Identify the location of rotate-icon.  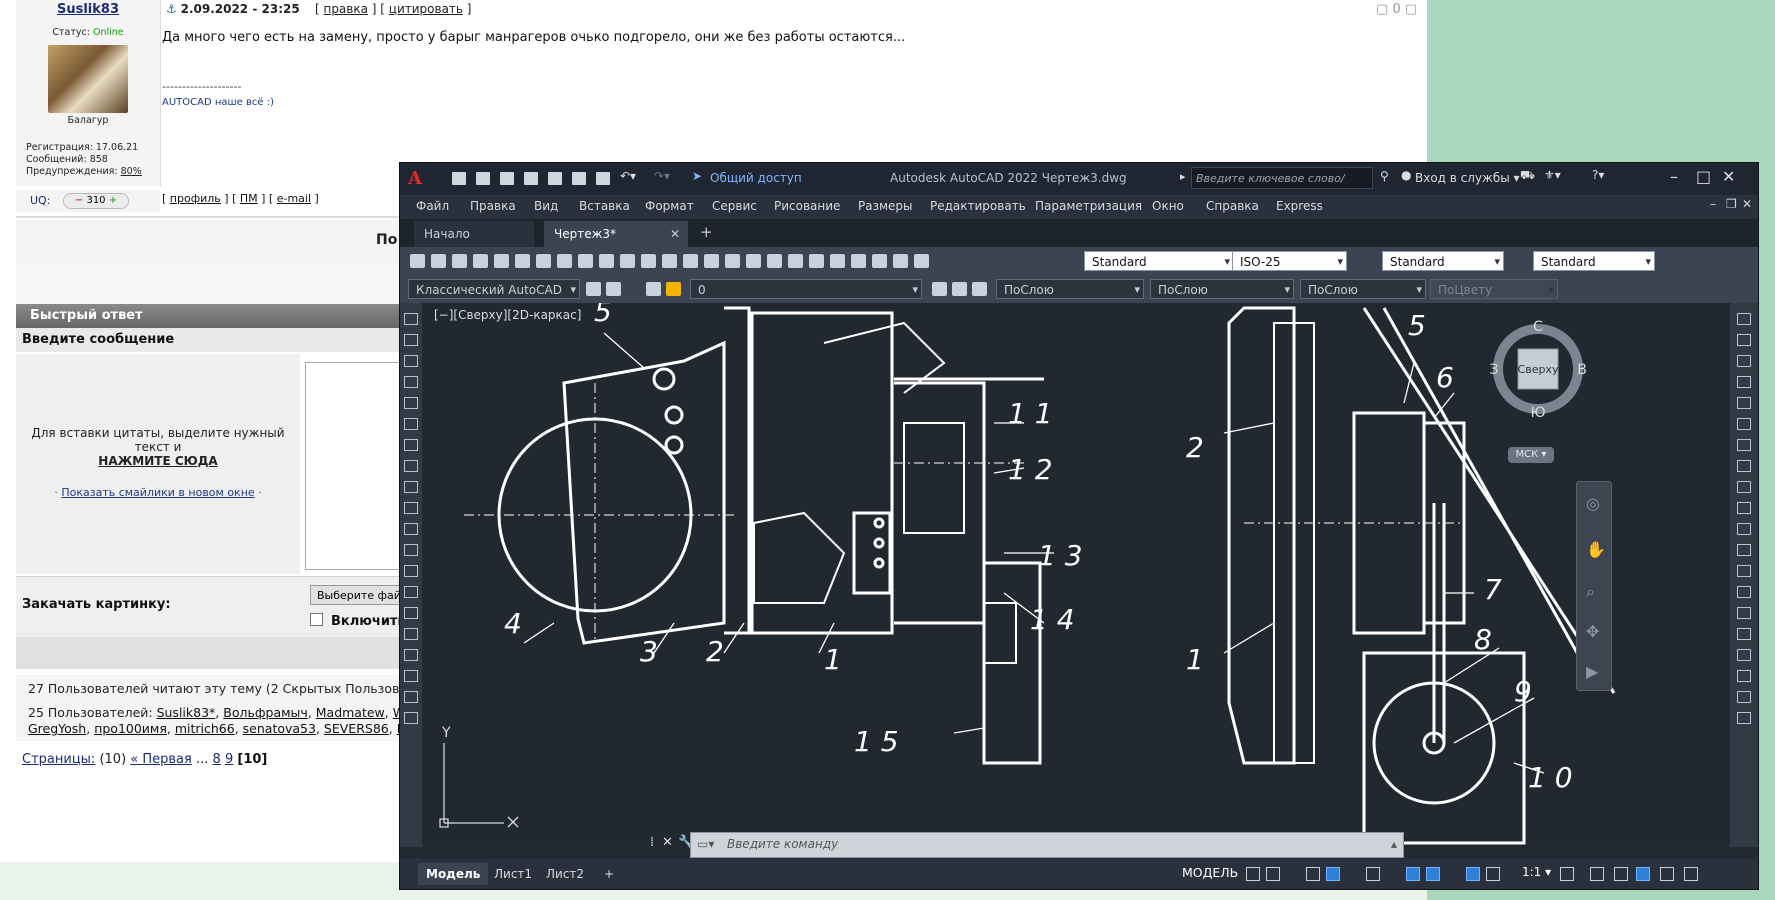
(1744, 445).